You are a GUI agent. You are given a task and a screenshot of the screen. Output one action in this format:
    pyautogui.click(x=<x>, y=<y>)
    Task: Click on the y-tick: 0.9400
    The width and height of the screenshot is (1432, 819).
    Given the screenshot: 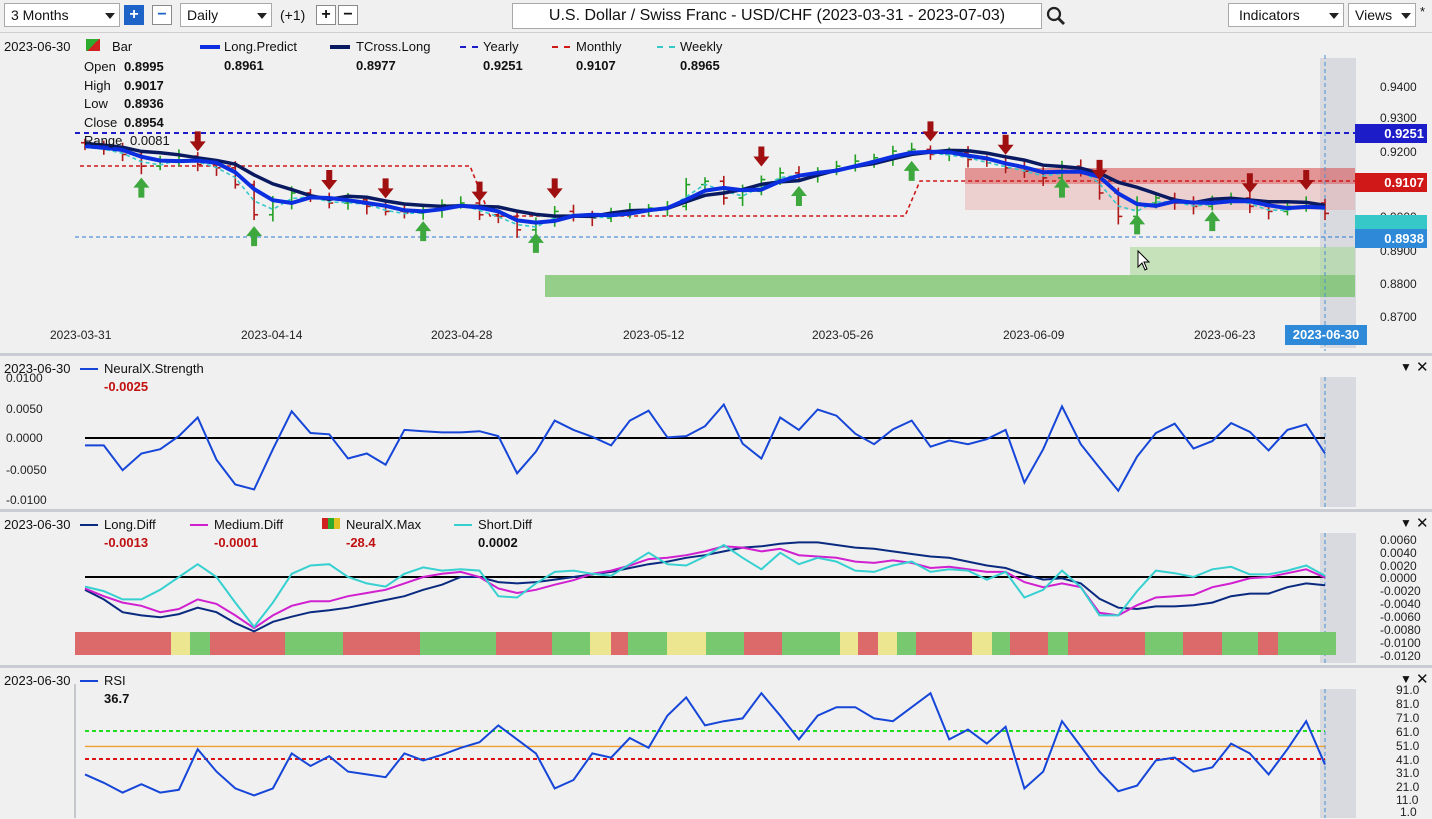 What is the action you would take?
    pyautogui.click(x=1398, y=87)
    